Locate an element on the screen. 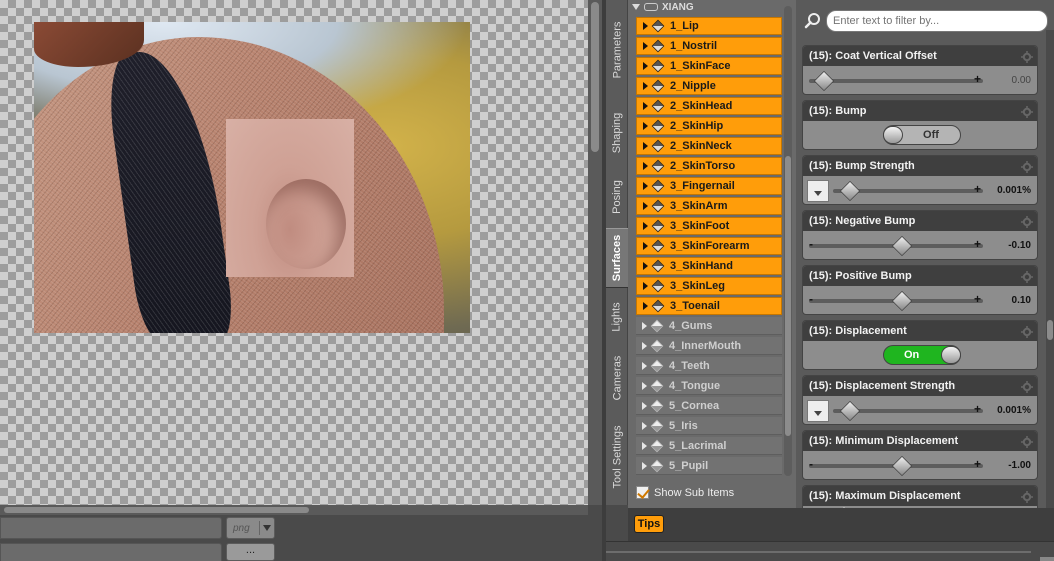 This screenshot has height=561, width=1054. properties-vertical-scrollbar is located at coordinates (1050, 269).